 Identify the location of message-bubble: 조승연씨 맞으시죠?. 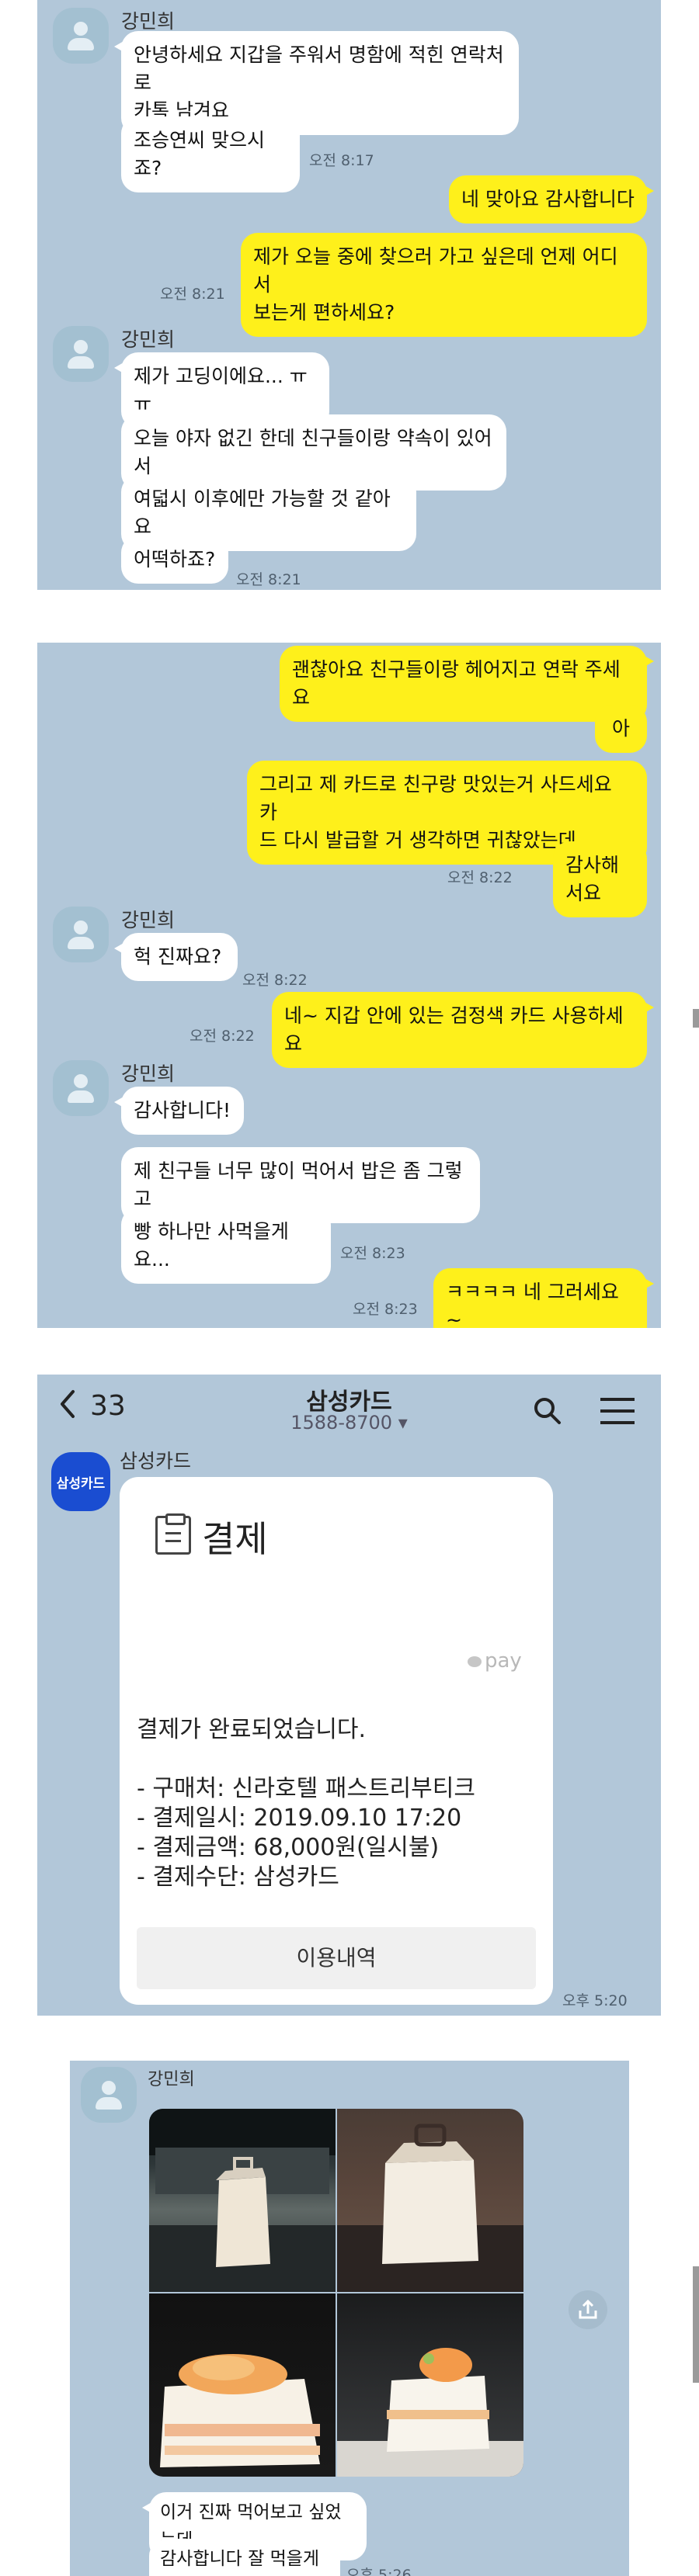
(210, 154).